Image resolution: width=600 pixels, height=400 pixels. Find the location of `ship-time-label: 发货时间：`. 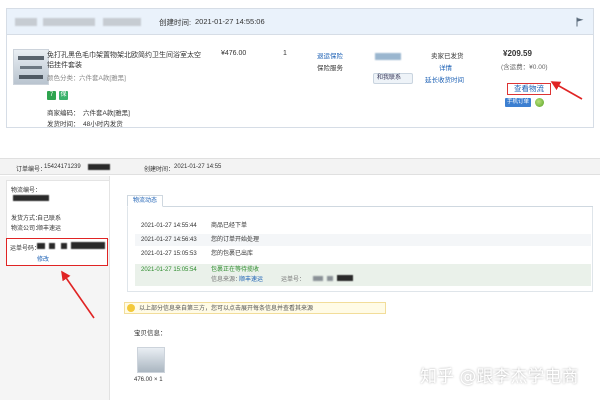

ship-time-label: 发货时间： is located at coordinates (63, 124).